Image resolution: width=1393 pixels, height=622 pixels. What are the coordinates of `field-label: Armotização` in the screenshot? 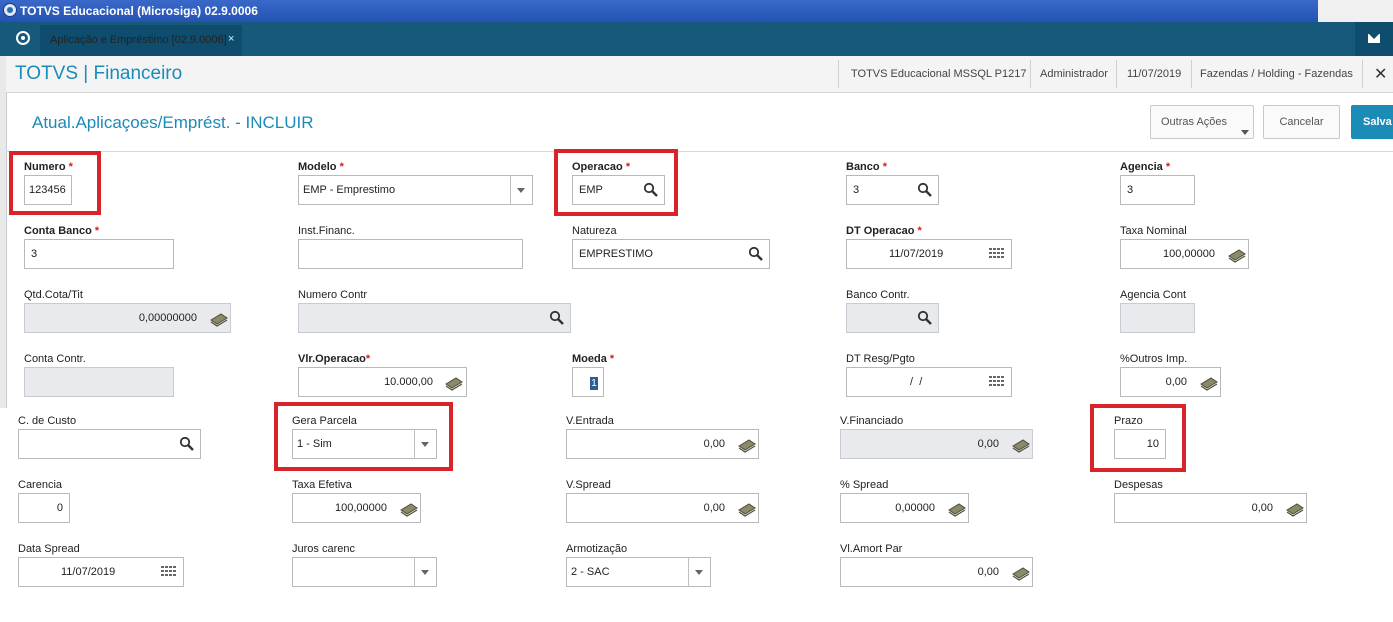 It's located at (597, 549).